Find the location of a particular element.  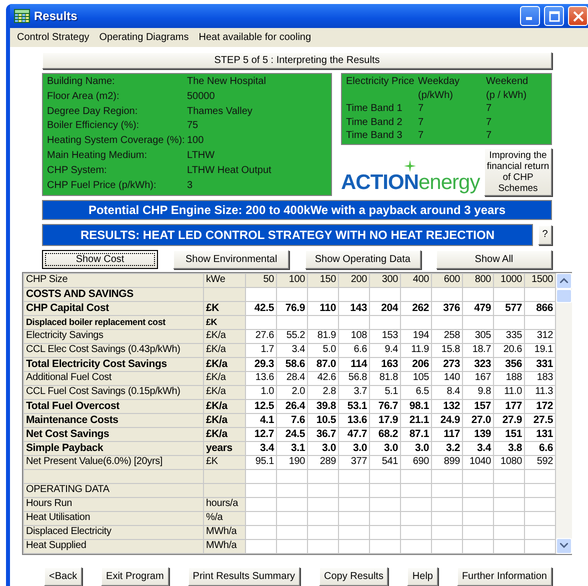

table-cell: 577 is located at coordinates (509, 308).